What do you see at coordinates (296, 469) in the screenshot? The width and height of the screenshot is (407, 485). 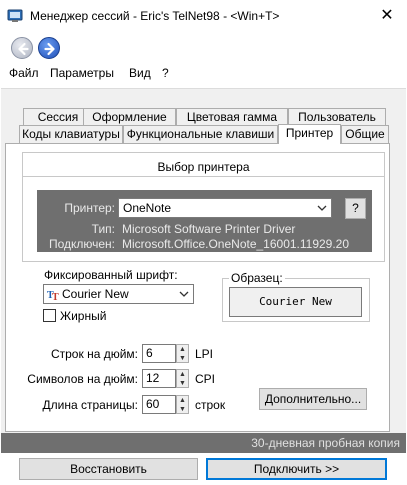 I see `connect-button: Подключить >>` at bounding box center [296, 469].